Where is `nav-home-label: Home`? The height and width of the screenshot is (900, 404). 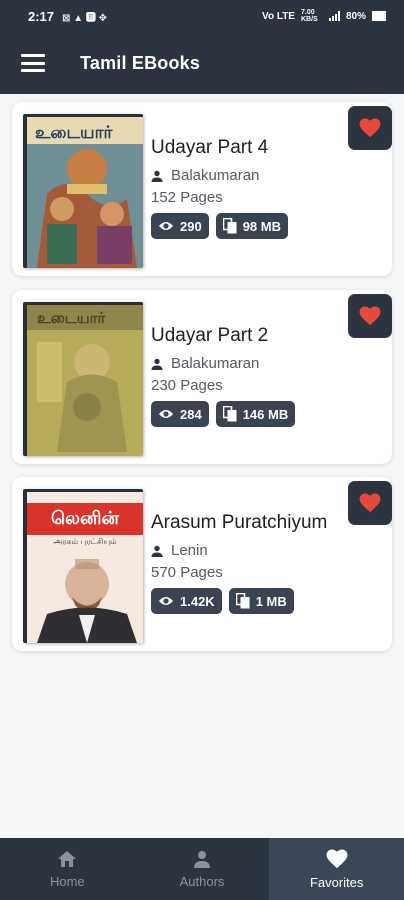 nav-home-label: Home is located at coordinates (67, 881).